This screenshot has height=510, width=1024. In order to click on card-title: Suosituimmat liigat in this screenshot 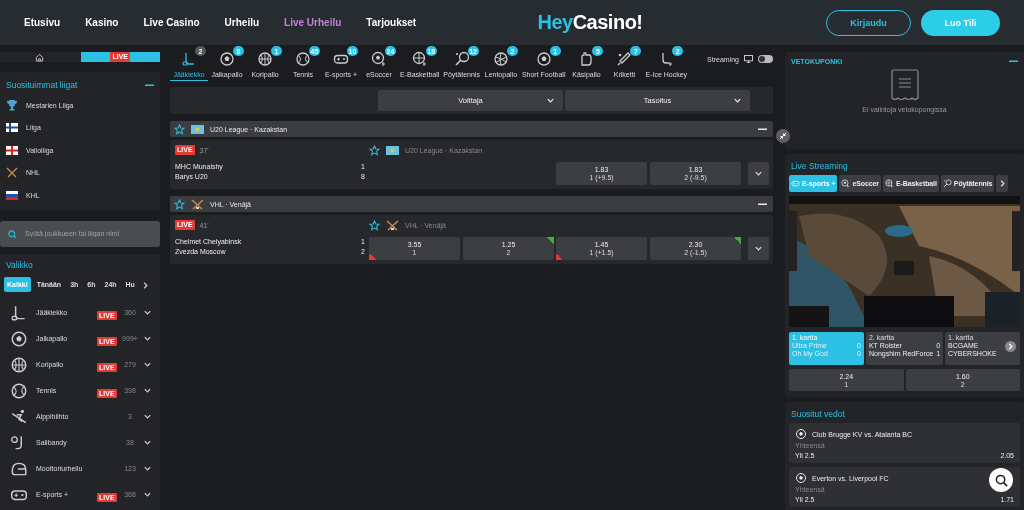, I will do `click(42, 85)`.